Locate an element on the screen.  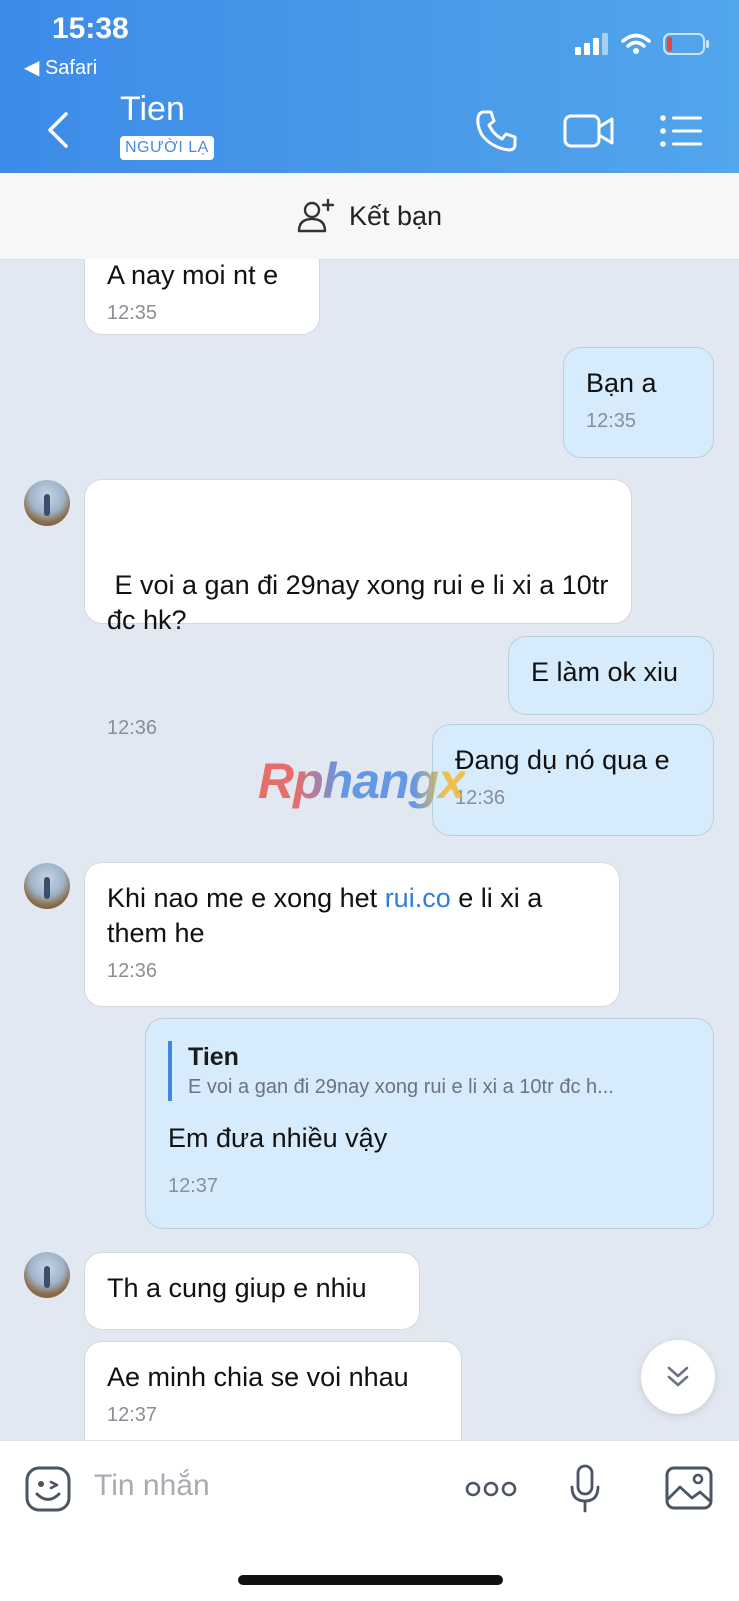
message-input: Tin nhắn is located at coordinates (152, 1486).